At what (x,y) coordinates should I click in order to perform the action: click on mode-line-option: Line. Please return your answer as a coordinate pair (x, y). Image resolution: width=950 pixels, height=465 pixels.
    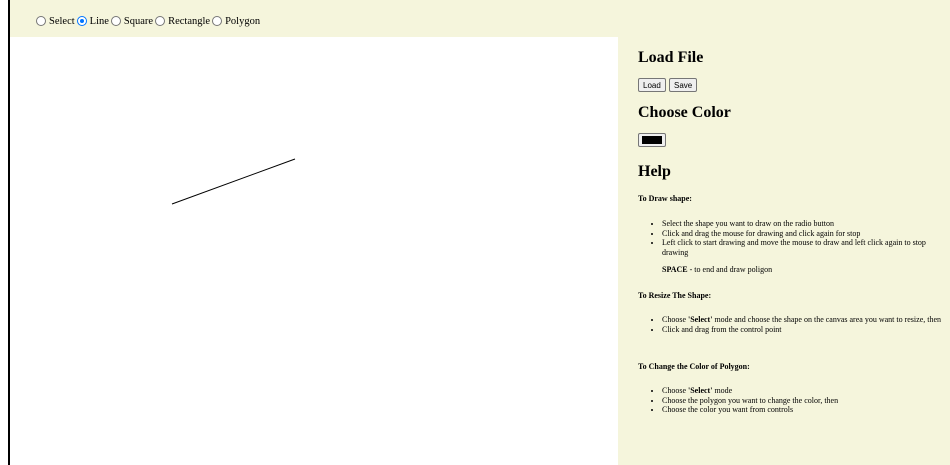
    Looking at the image, I should click on (92, 21).